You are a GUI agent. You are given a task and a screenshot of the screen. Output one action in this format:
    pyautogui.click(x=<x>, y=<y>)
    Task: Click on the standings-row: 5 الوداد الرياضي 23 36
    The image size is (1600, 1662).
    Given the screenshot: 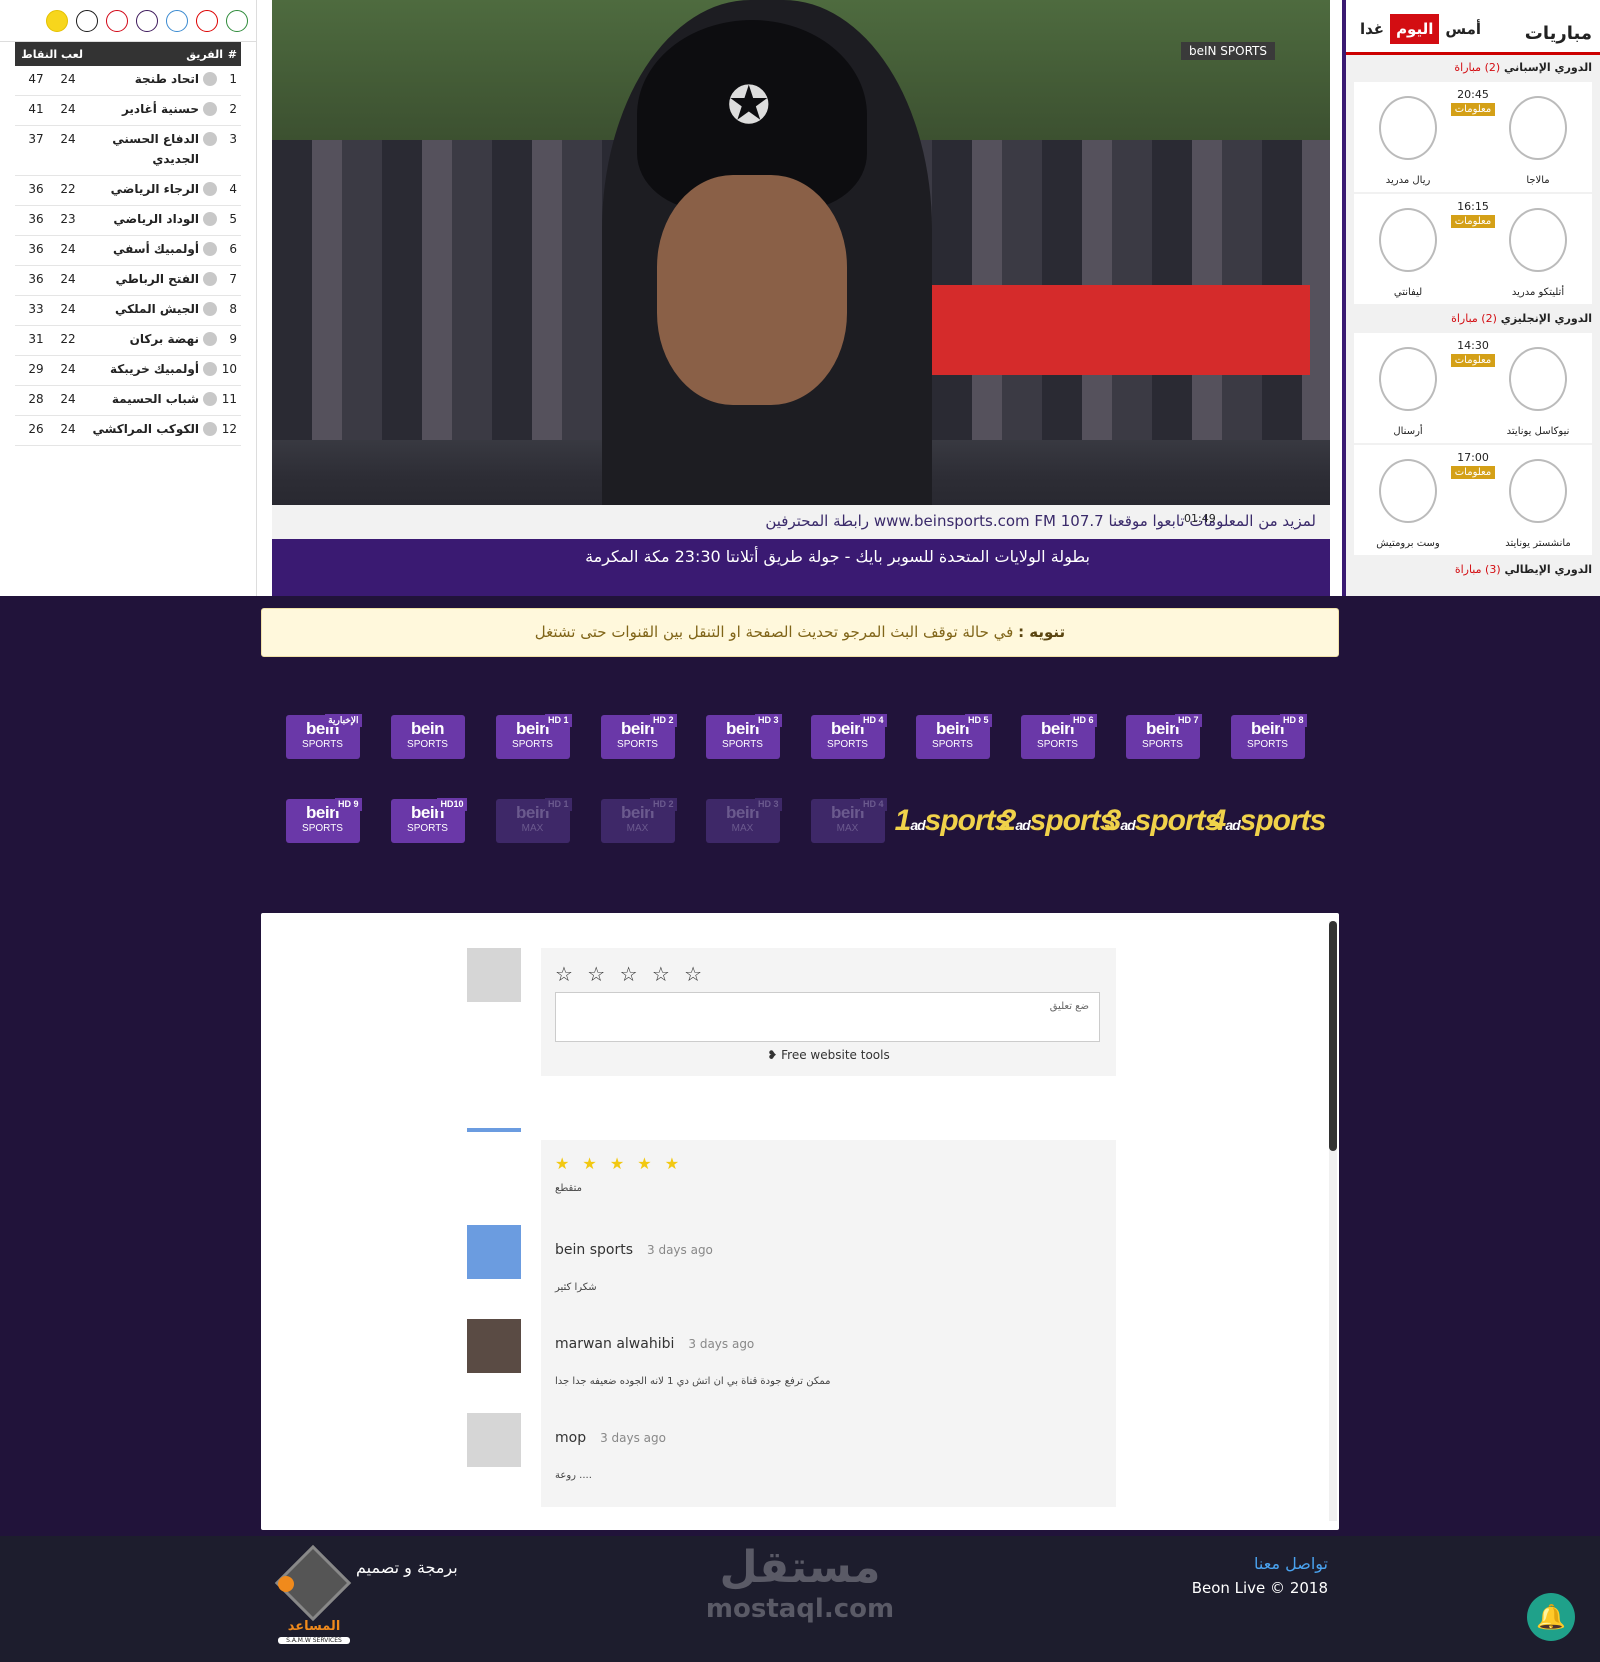 What is the action you would take?
    pyautogui.click(x=128, y=221)
    